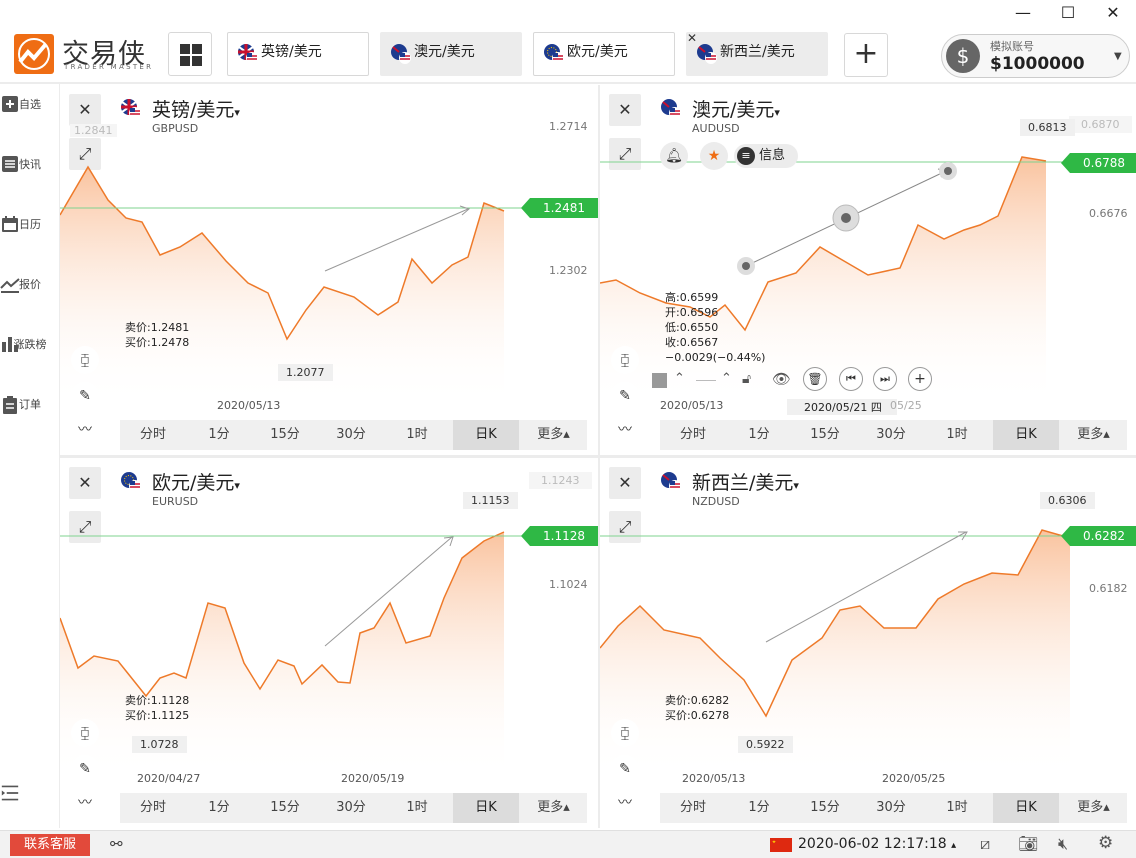 Image resolution: width=1136 pixels, height=858 pixels. Describe the element at coordinates (674, 156) in the screenshot. I see `bell-icon: 🔔︎` at that location.